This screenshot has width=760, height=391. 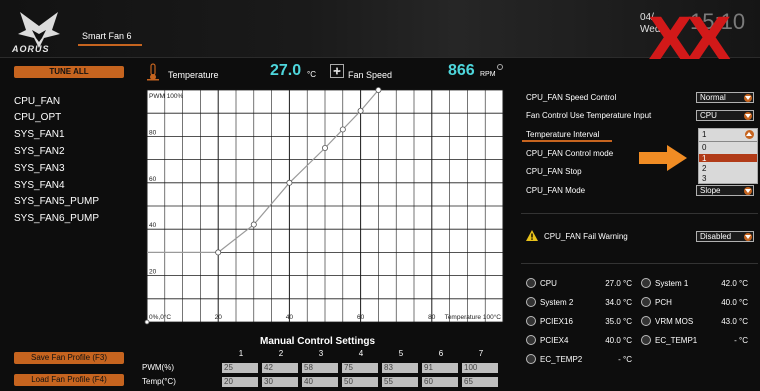 I want to click on fail-warning-dropdown: Disabled, so click(x=725, y=236).